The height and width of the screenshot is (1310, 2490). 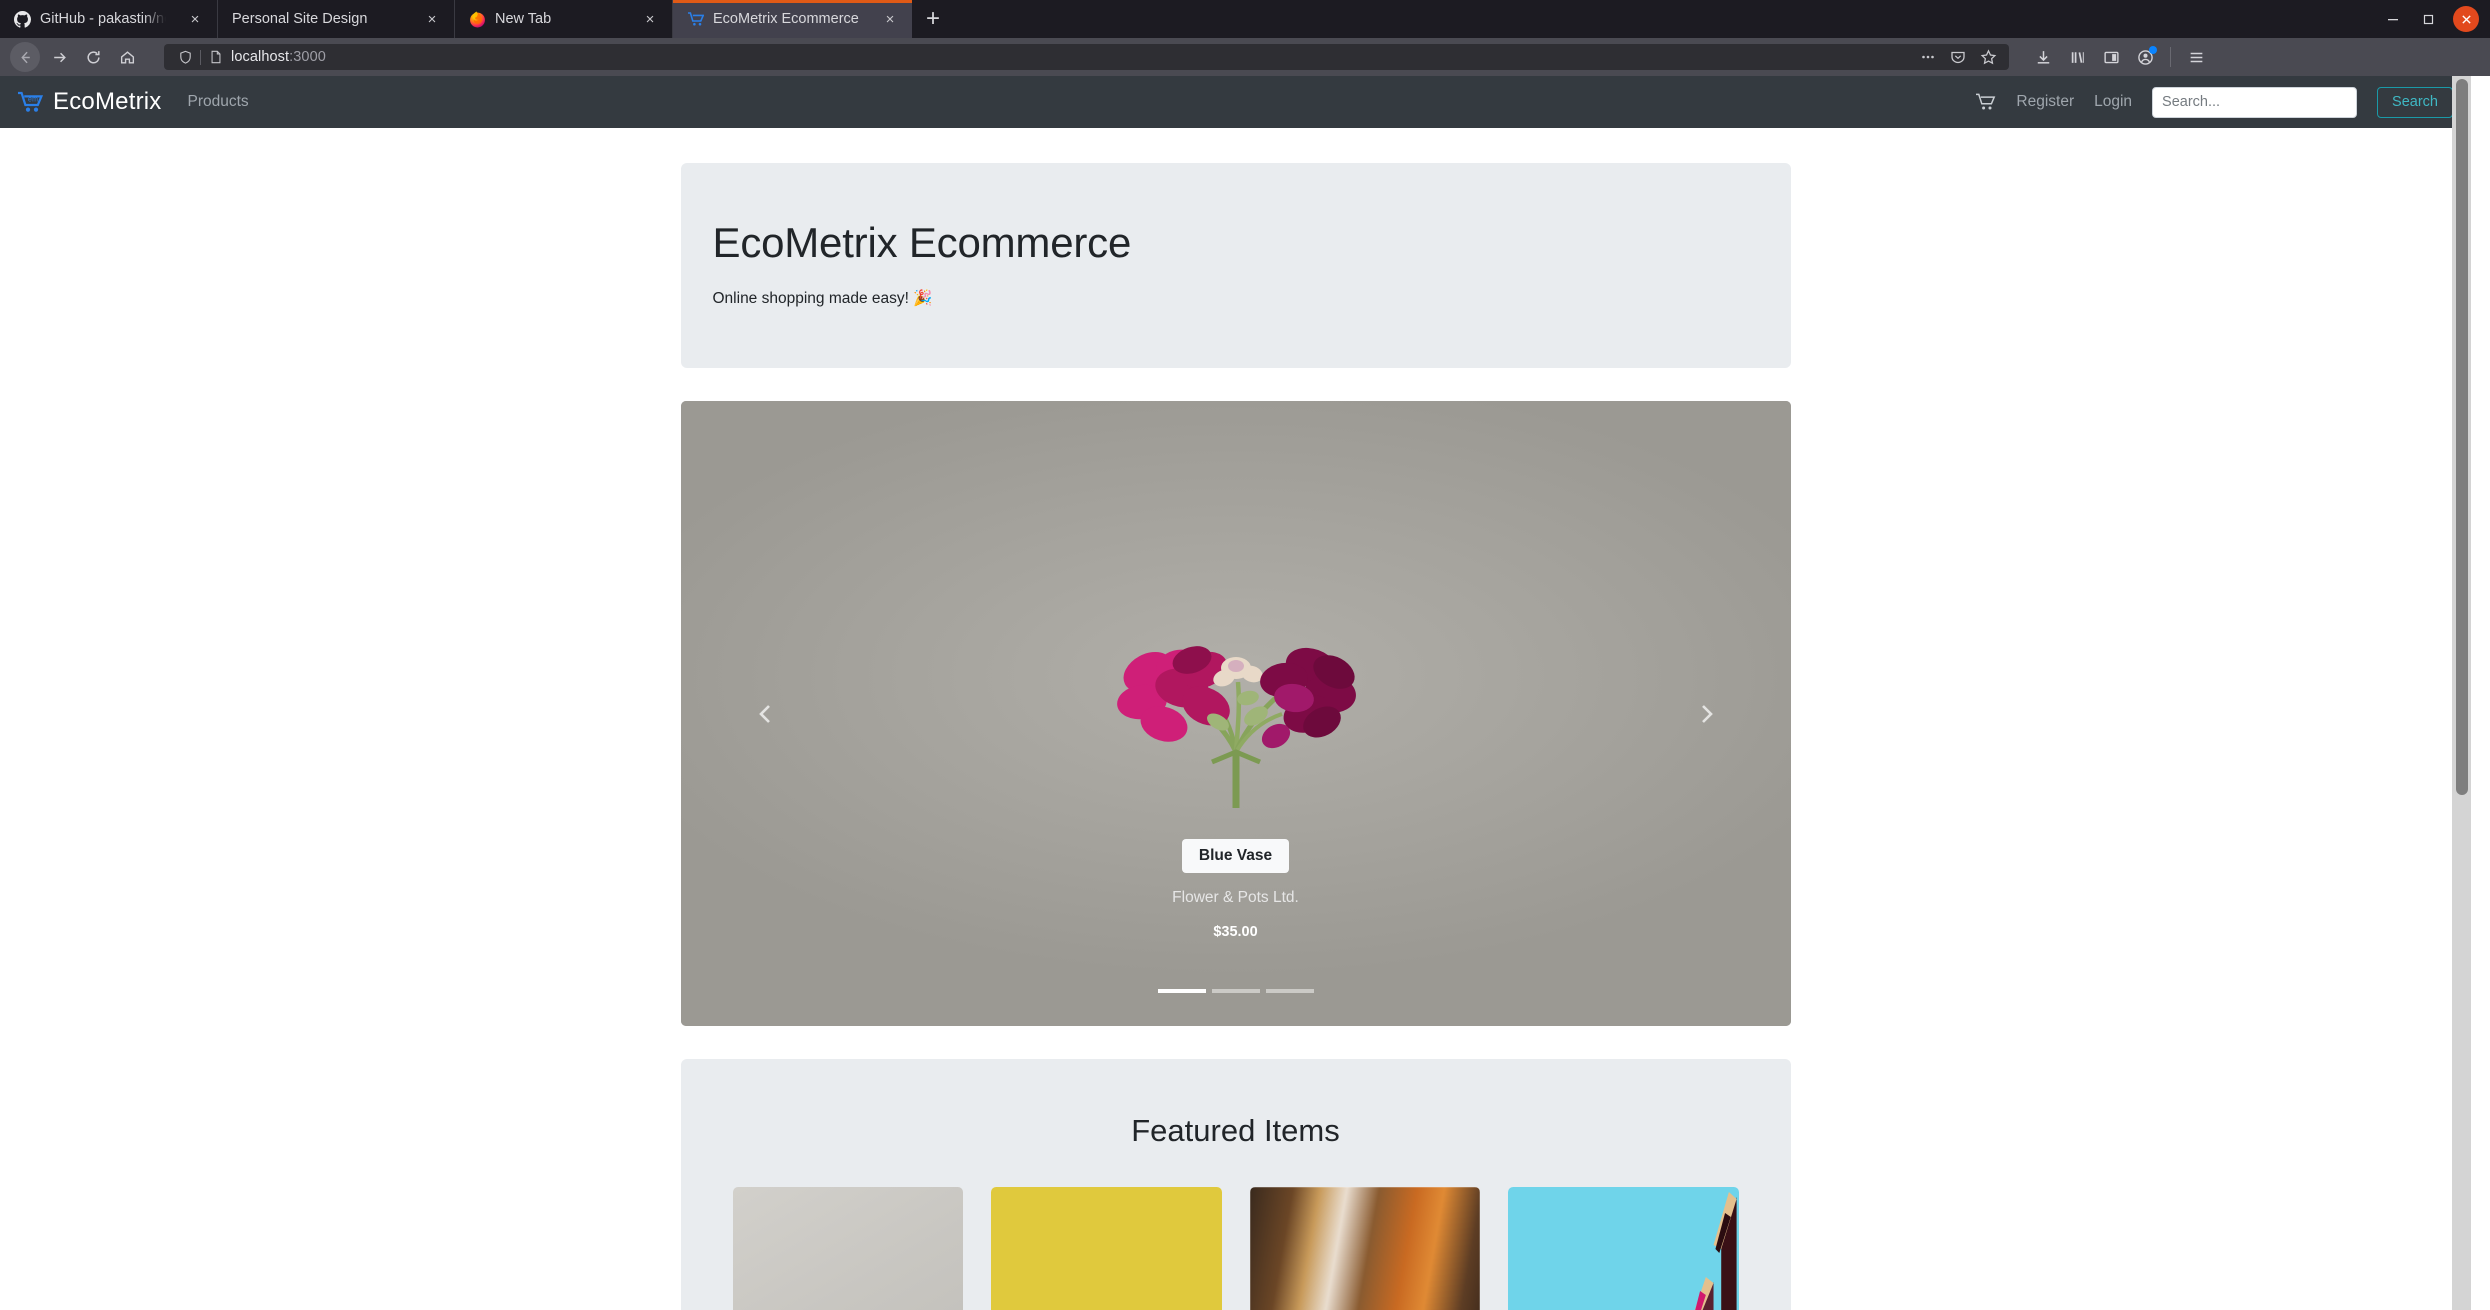 I want to click on page-info-icon, so click(x=216, y=57).